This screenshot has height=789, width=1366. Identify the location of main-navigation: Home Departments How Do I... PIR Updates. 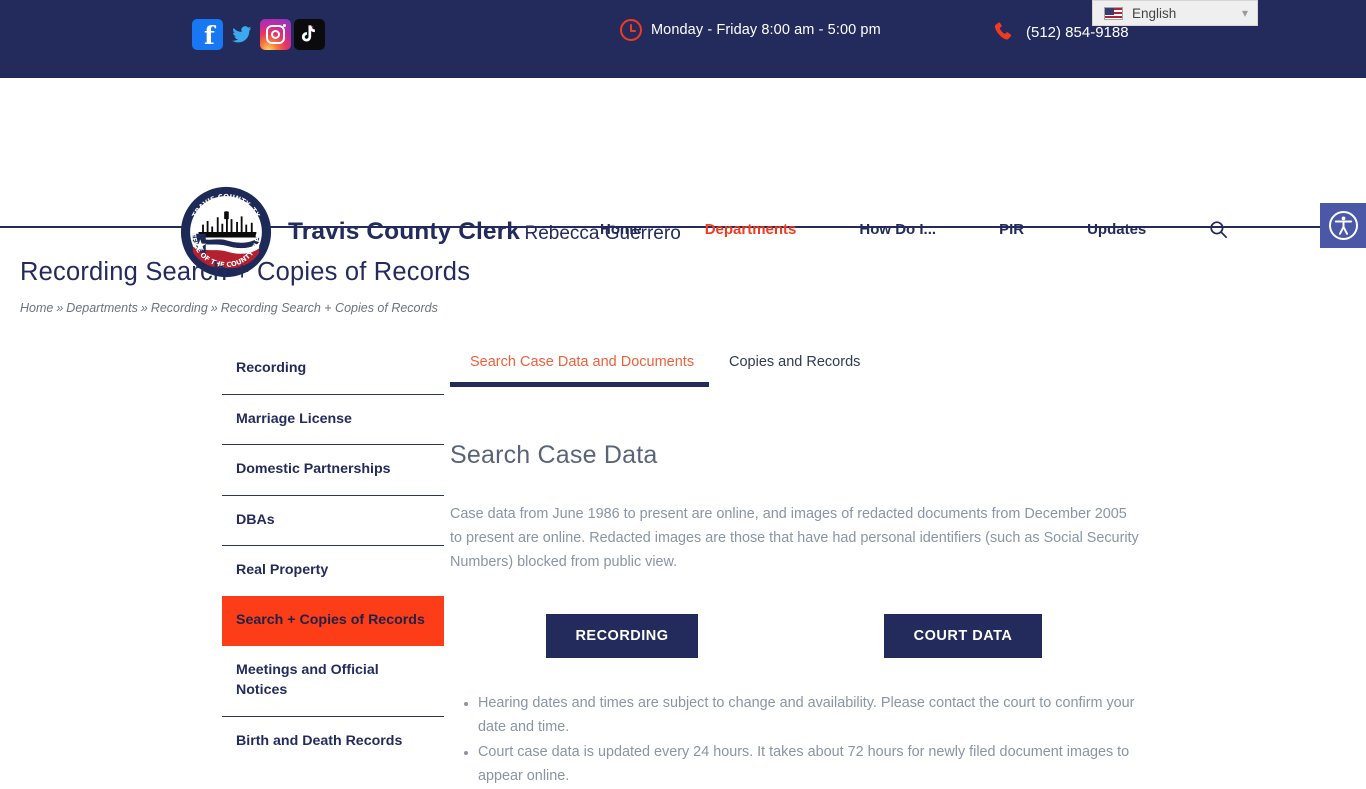
(914, 229).